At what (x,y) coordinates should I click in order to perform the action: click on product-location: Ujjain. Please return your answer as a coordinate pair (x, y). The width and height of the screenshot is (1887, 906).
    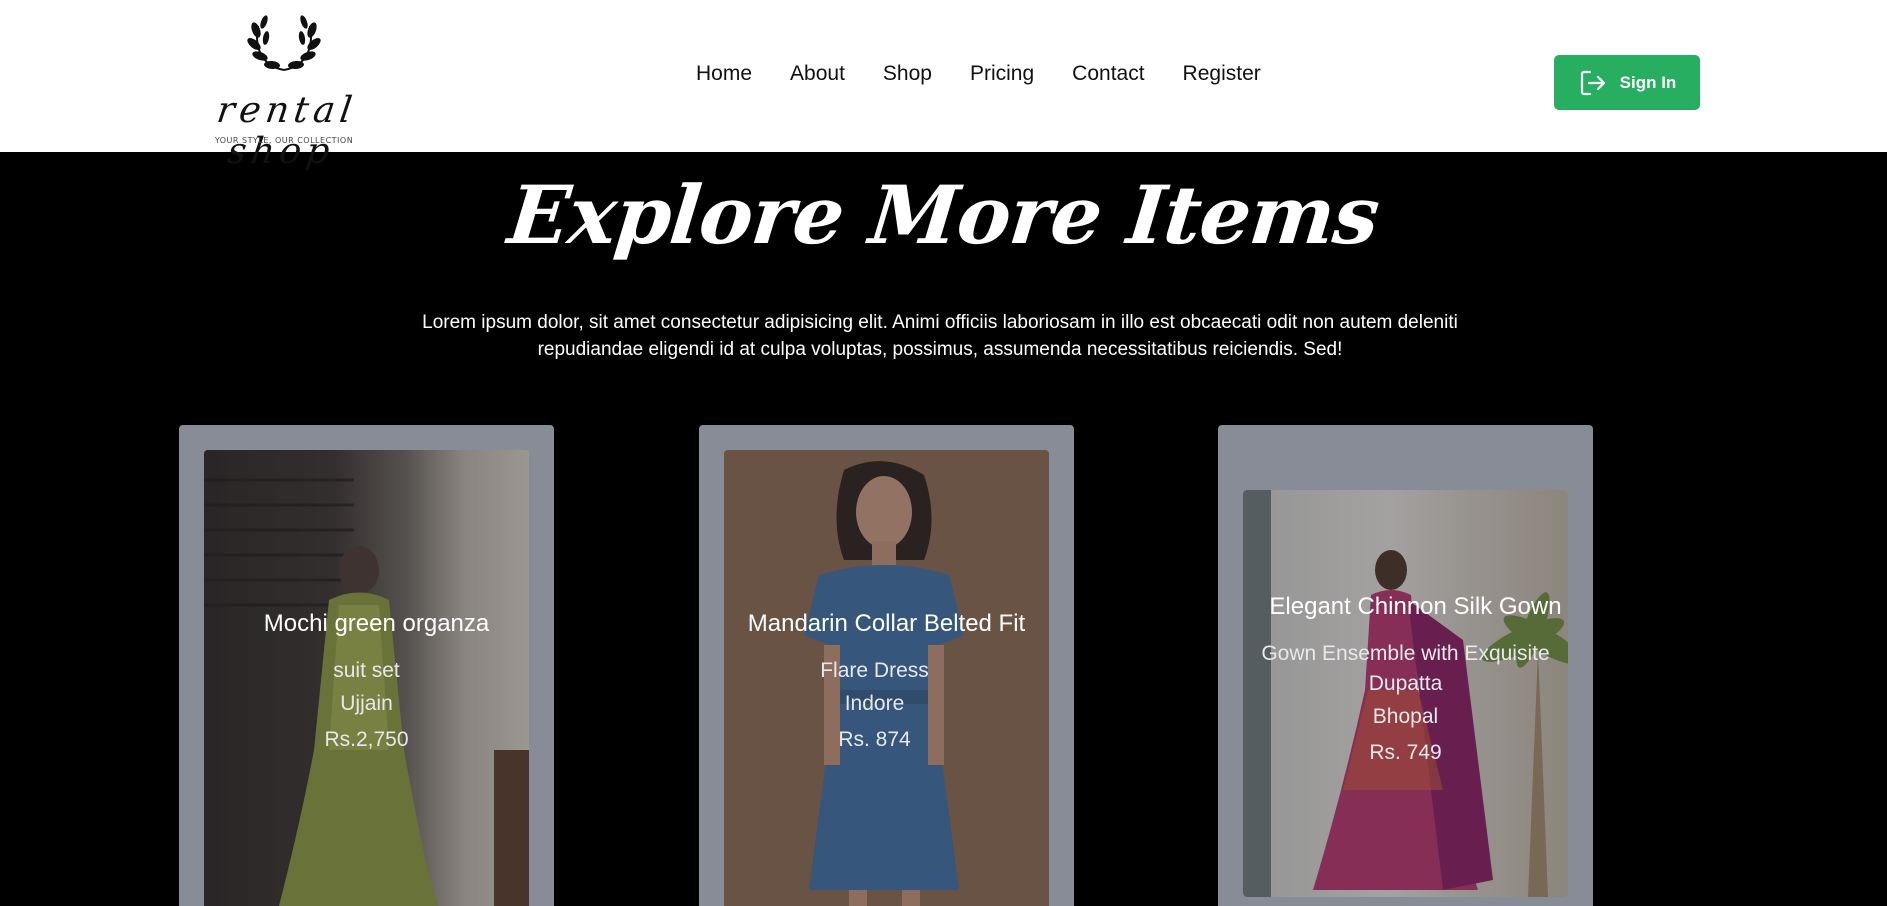
    Looking at the image, I should click on (366, 703).